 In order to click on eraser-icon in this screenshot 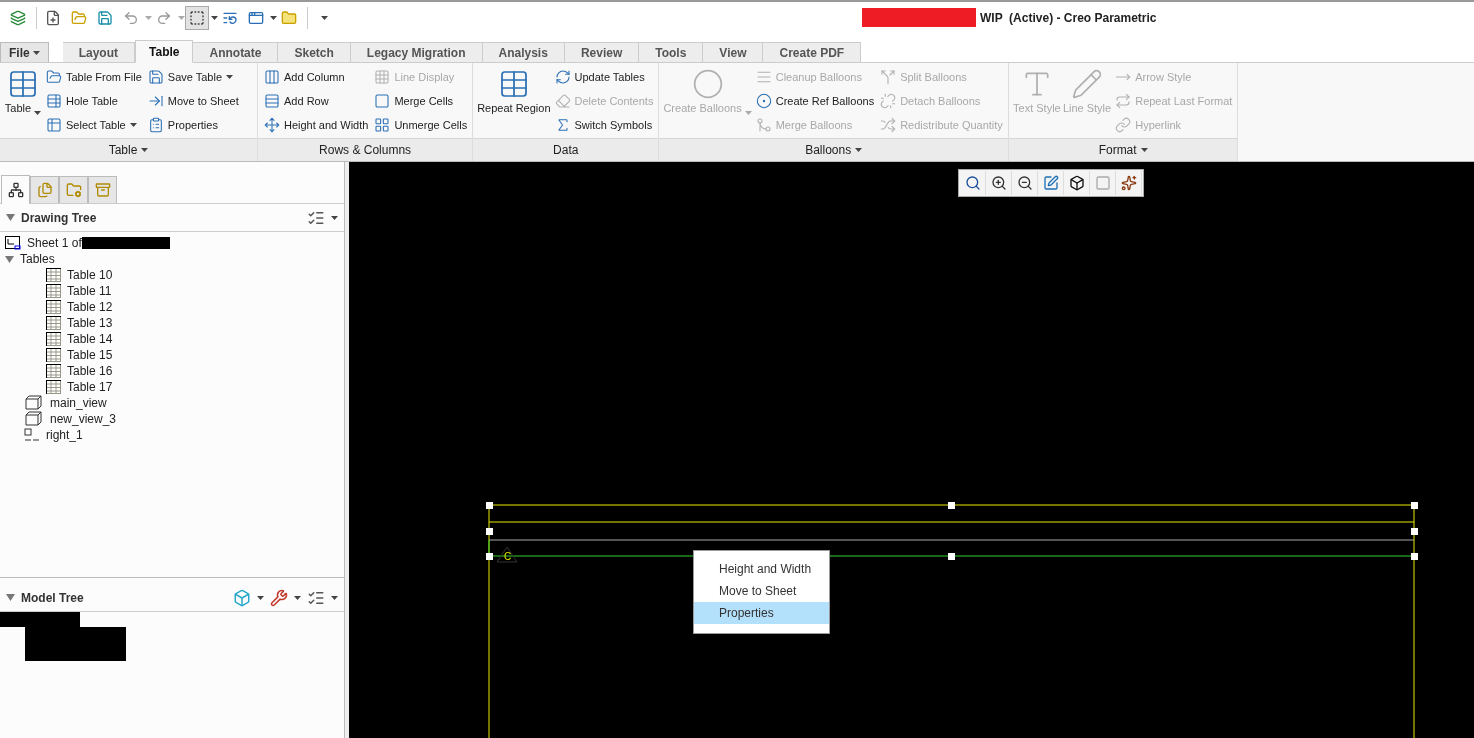, I will do `click(562, 100)`.